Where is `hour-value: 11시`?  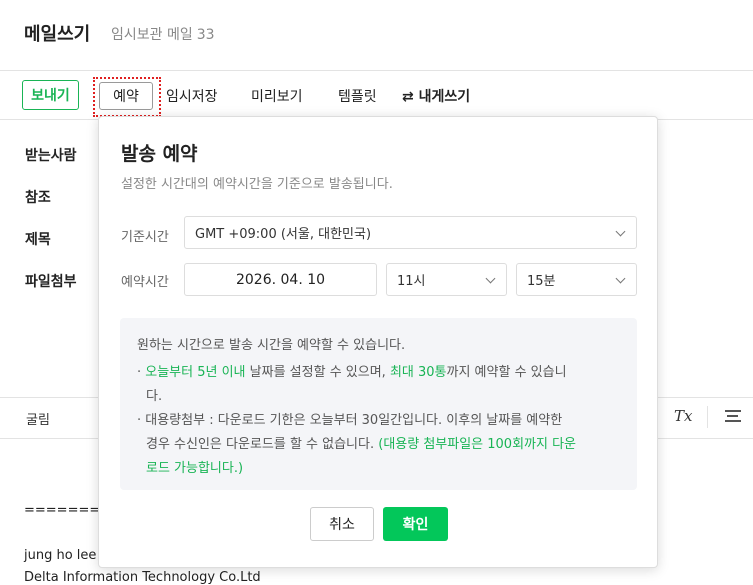
hour-value: 11시 is located at coordinates (411, 281).